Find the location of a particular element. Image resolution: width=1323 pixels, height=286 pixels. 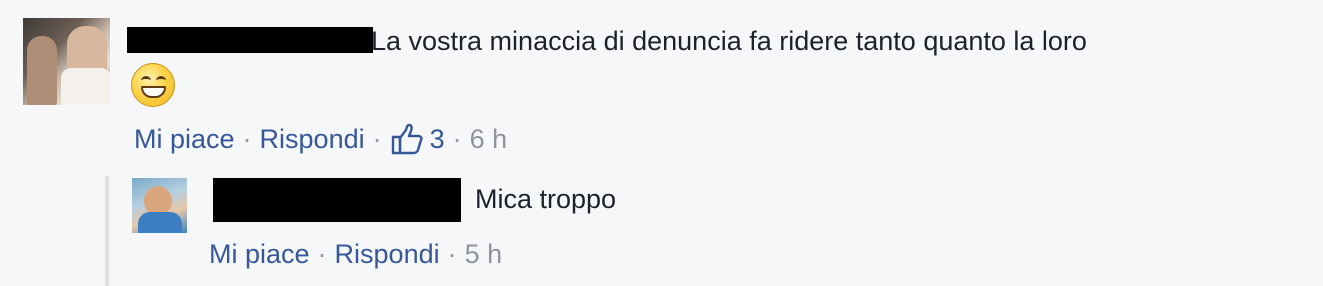

reply-actions: Mi piace · Rispondi · 5 h is located at coordinates (355, 254).